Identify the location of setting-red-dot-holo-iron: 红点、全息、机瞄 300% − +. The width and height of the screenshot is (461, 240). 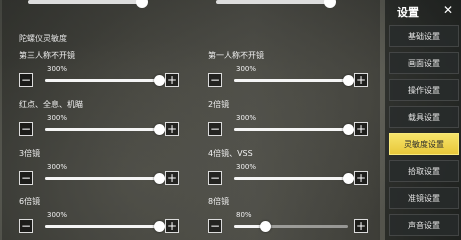
(99, 119).